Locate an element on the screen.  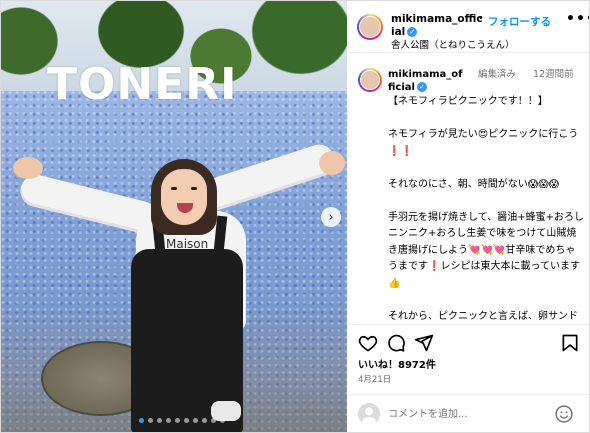
smiley-icon is located at coordinates (564, 414).